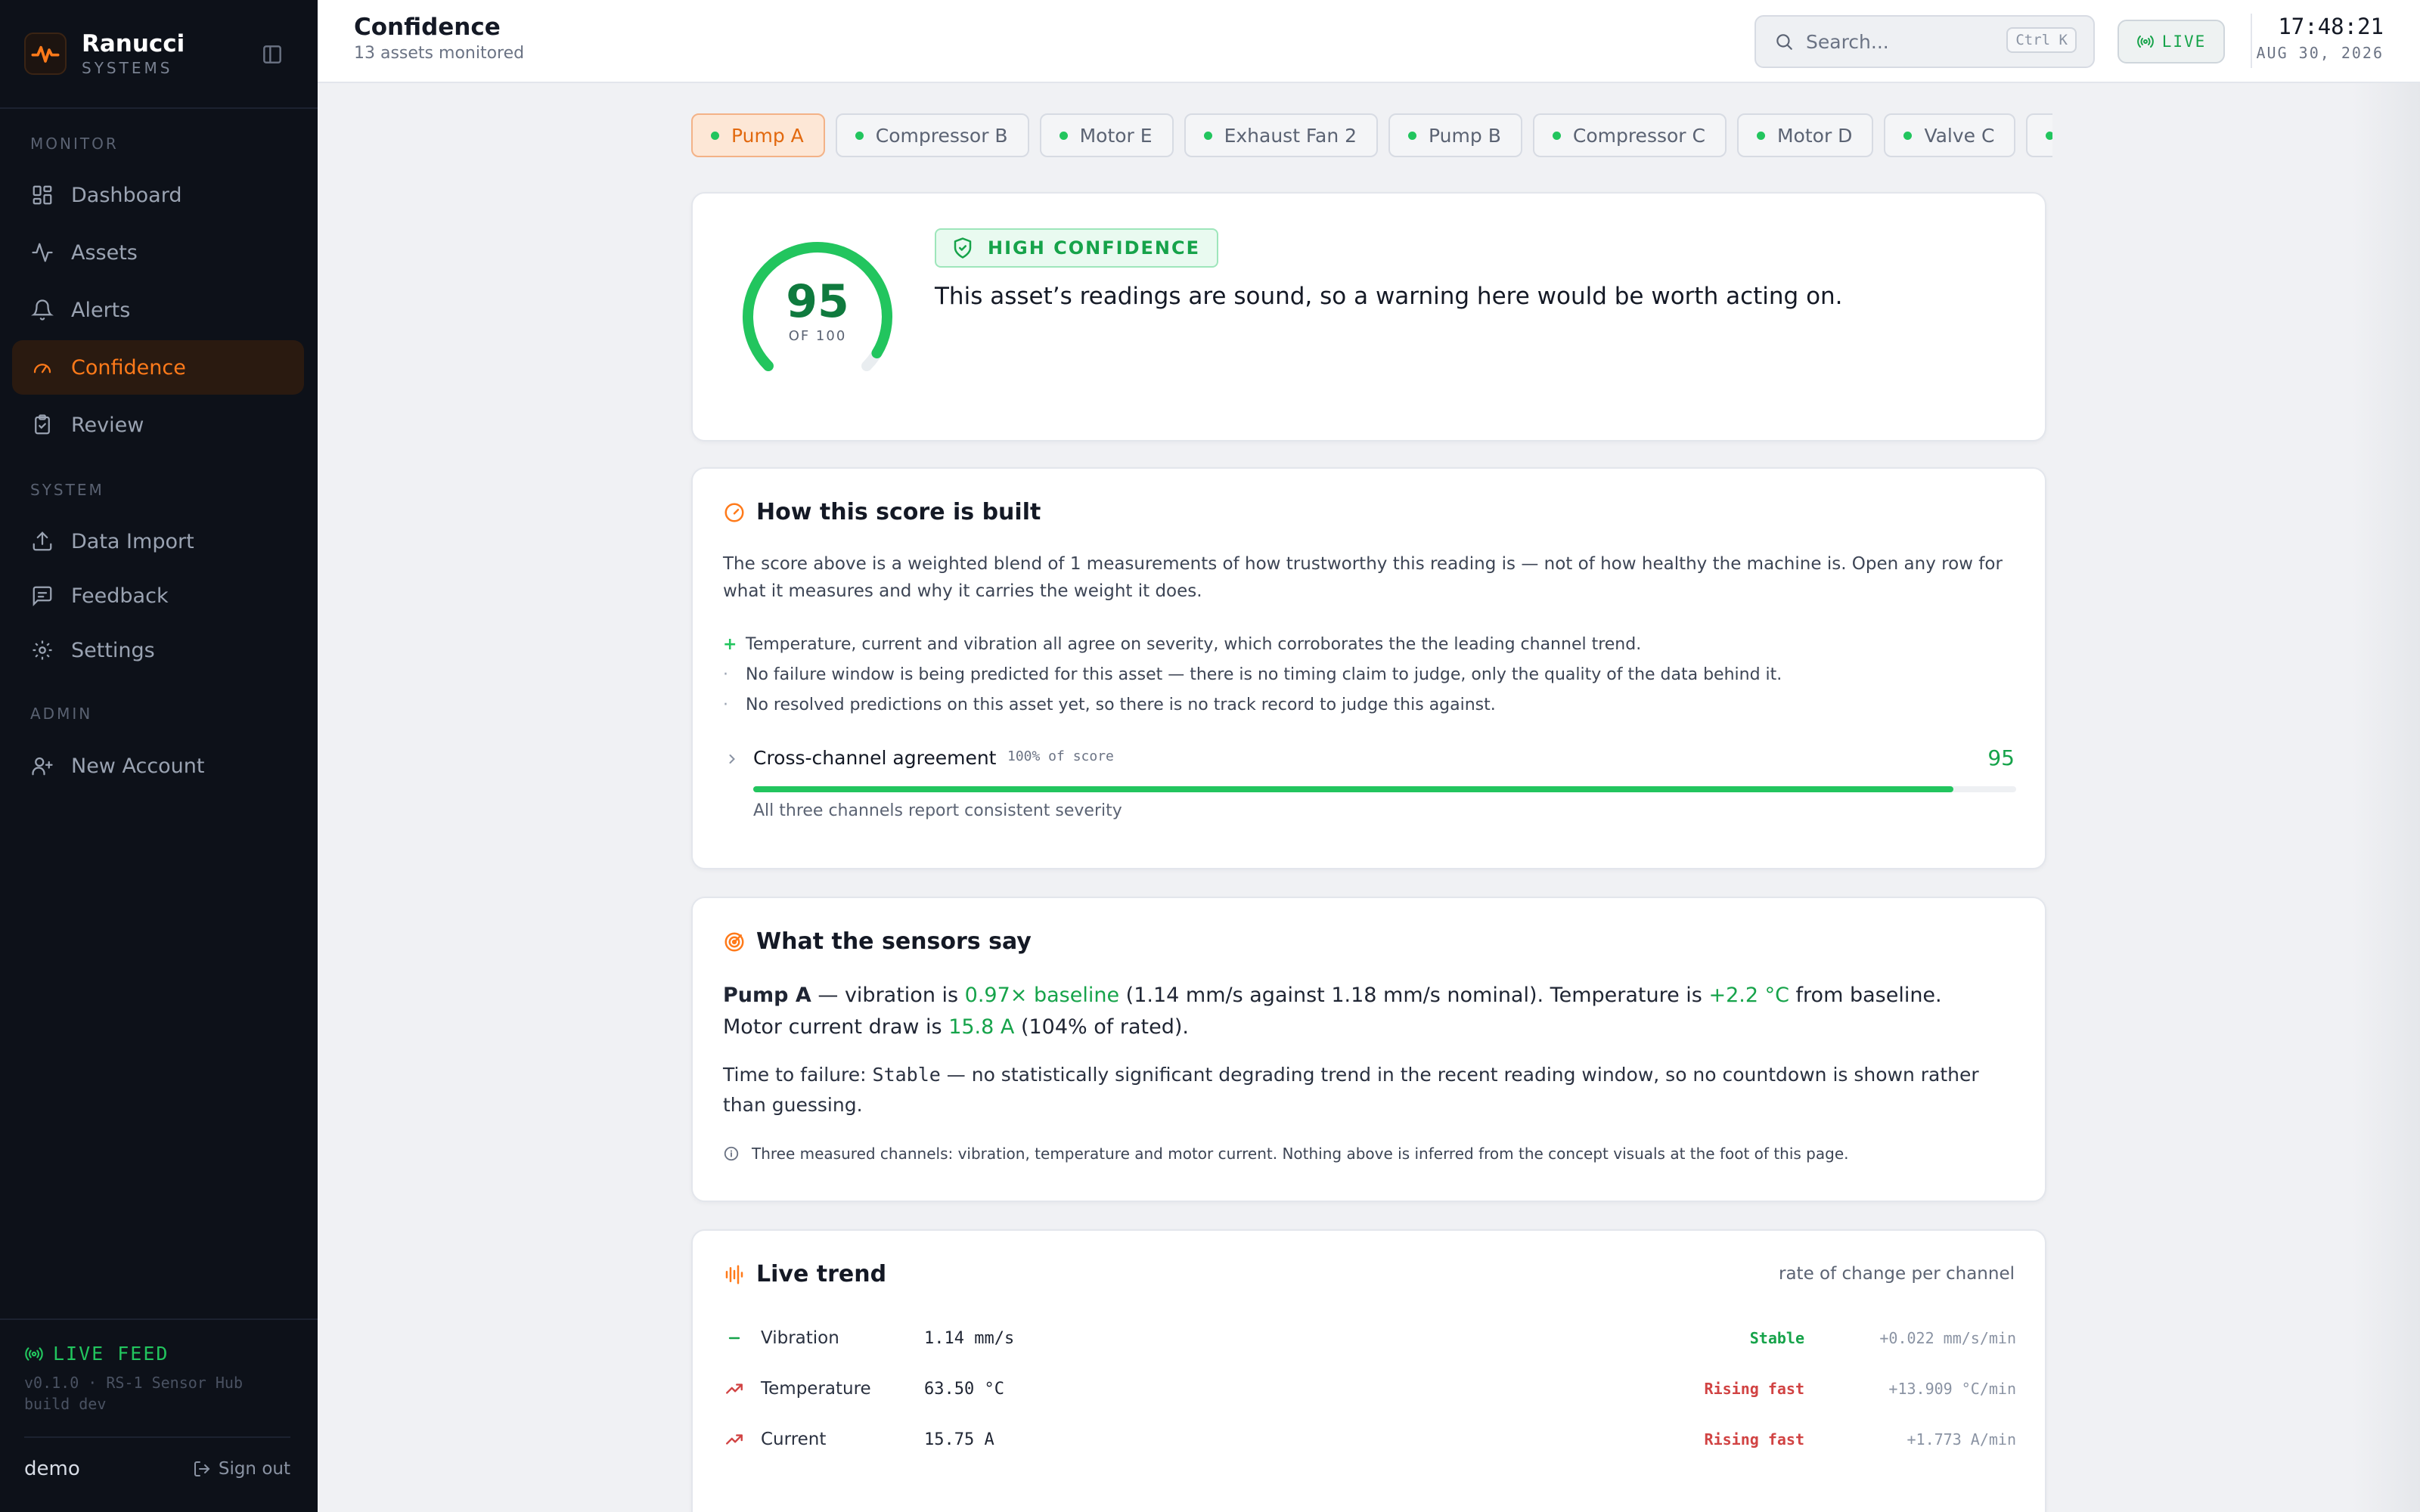 The image size is (2420, 1512). What do you see at coordinates (1748, 995) in the screenshot?
I see `temperature-delta: +2.2 °C` at bounding box center [1748, 995].